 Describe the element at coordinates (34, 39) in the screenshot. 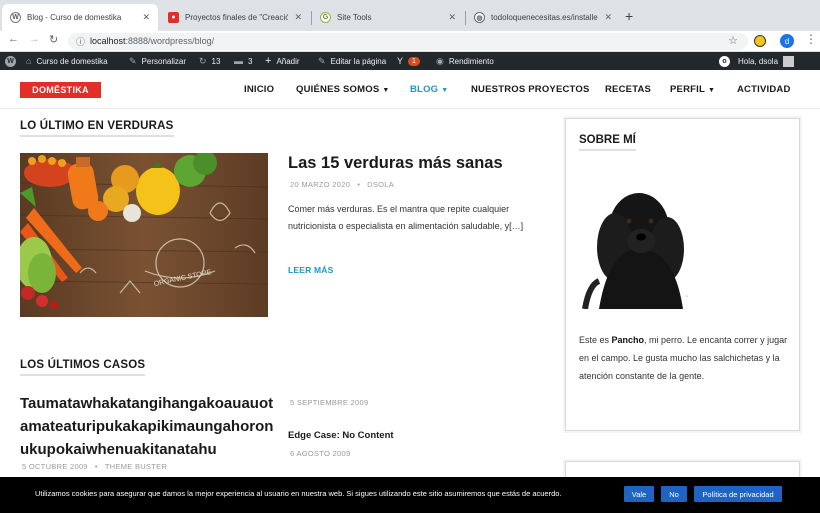

I see `forward-arrow-icon: →` at that location.